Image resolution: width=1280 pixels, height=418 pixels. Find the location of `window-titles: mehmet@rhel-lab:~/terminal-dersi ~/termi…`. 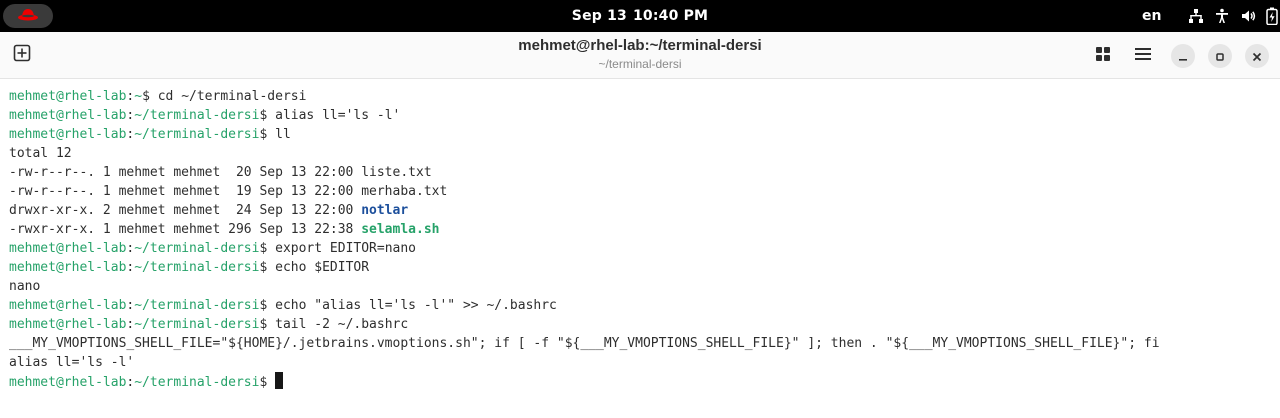

window-titles: mehmet@rhel-lab:~/terminal-dersi ~/termi… is located at coordinates (640, 54).